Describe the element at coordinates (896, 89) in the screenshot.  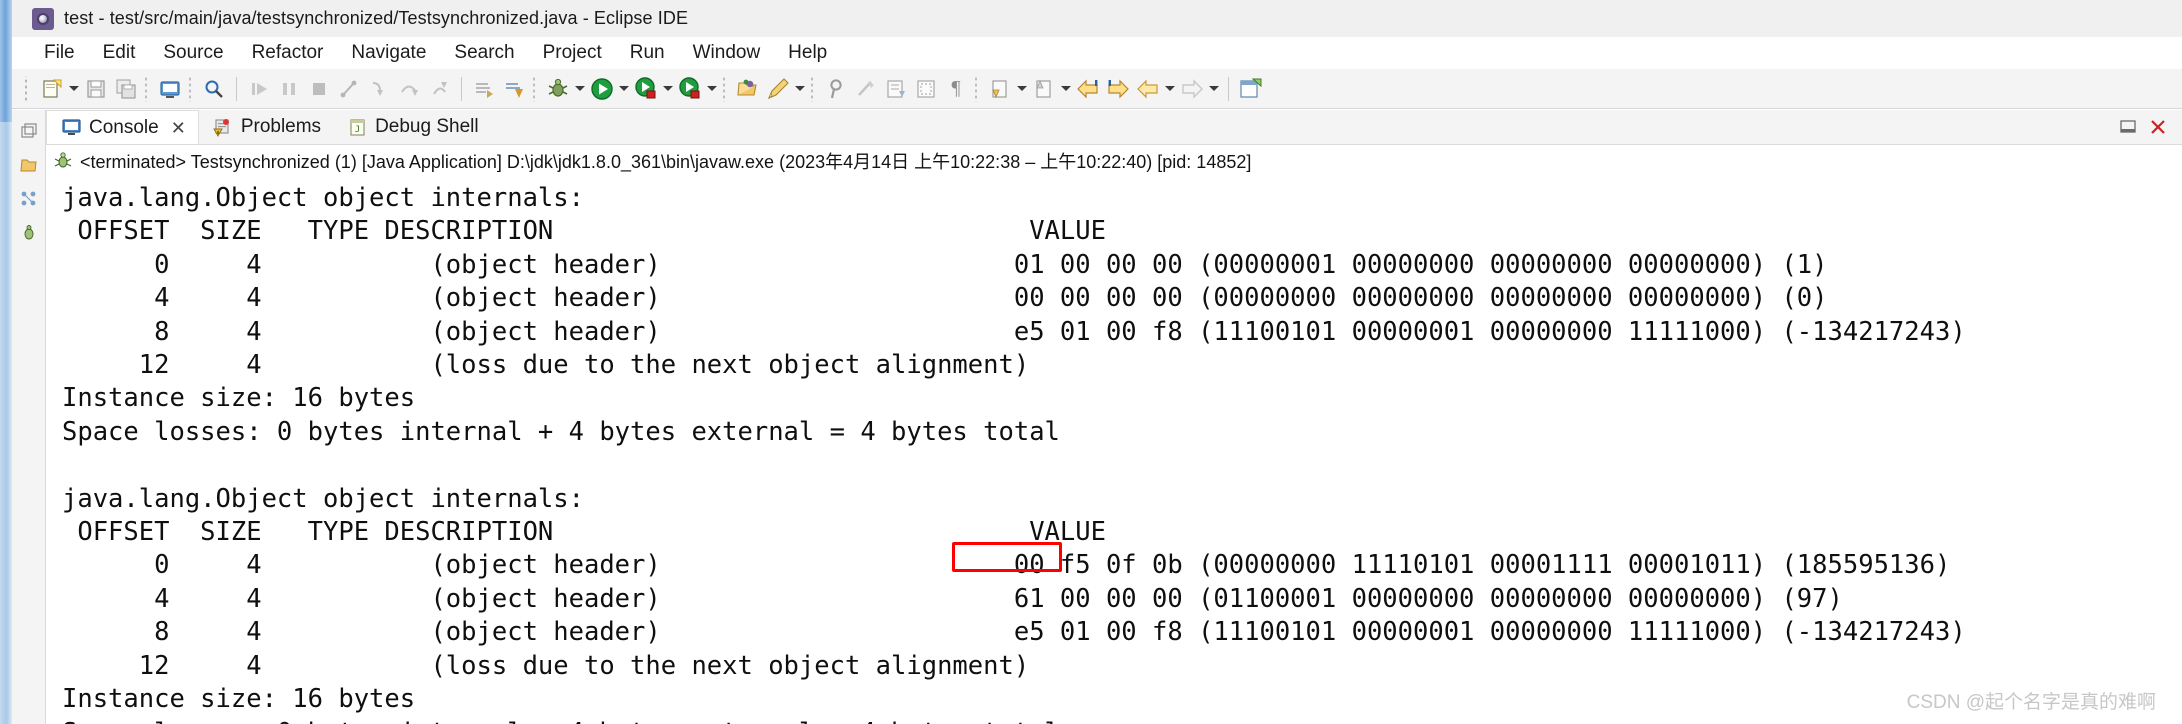
I see `next-annotation-icon` at that location.